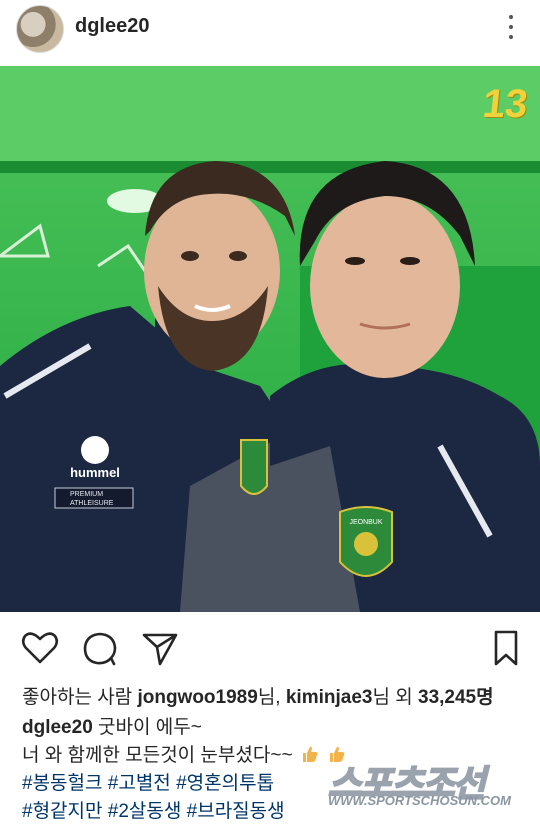  I want to click on likes-prefix: 좋아하는 사람, so click(80, 697).